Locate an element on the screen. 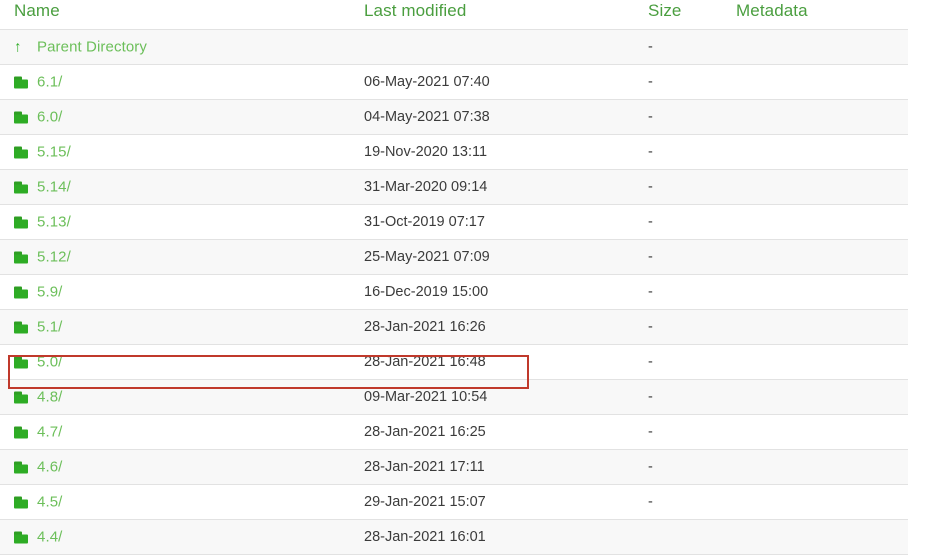 The image size is (928, 555). directory-link: 4.8/ is located at coordinates (49, 397).